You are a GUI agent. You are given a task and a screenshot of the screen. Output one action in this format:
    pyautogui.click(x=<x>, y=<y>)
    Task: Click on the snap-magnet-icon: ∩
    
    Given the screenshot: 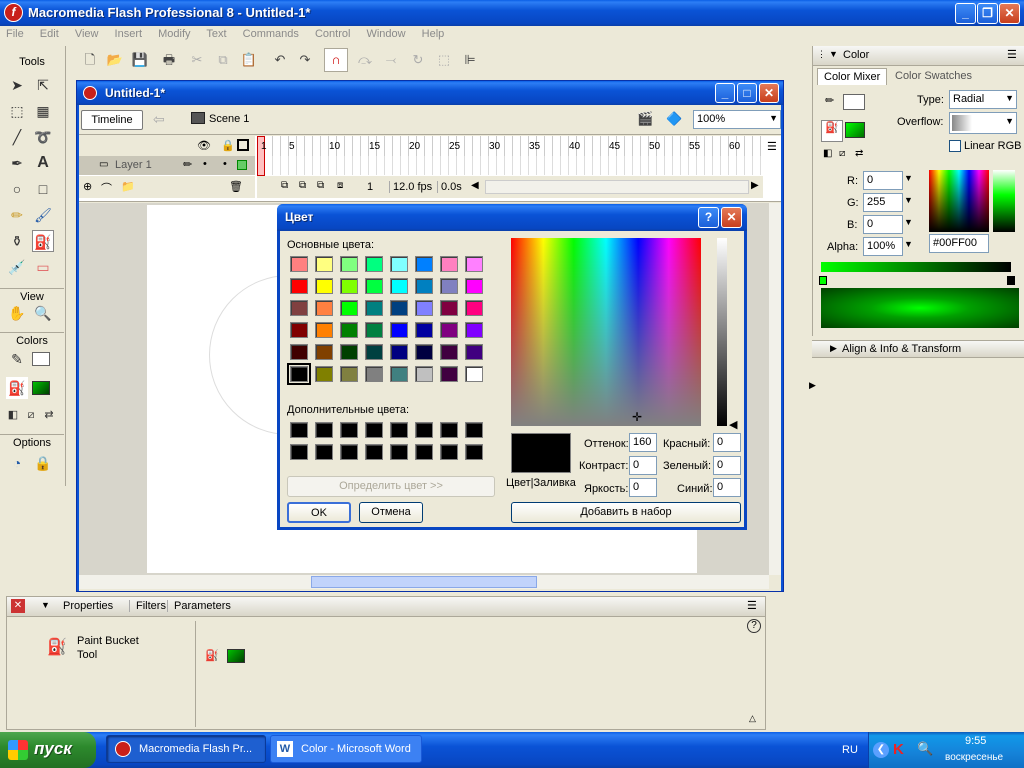 What is the action you would take?
    pyautogui.click(x=336, y=60)
    